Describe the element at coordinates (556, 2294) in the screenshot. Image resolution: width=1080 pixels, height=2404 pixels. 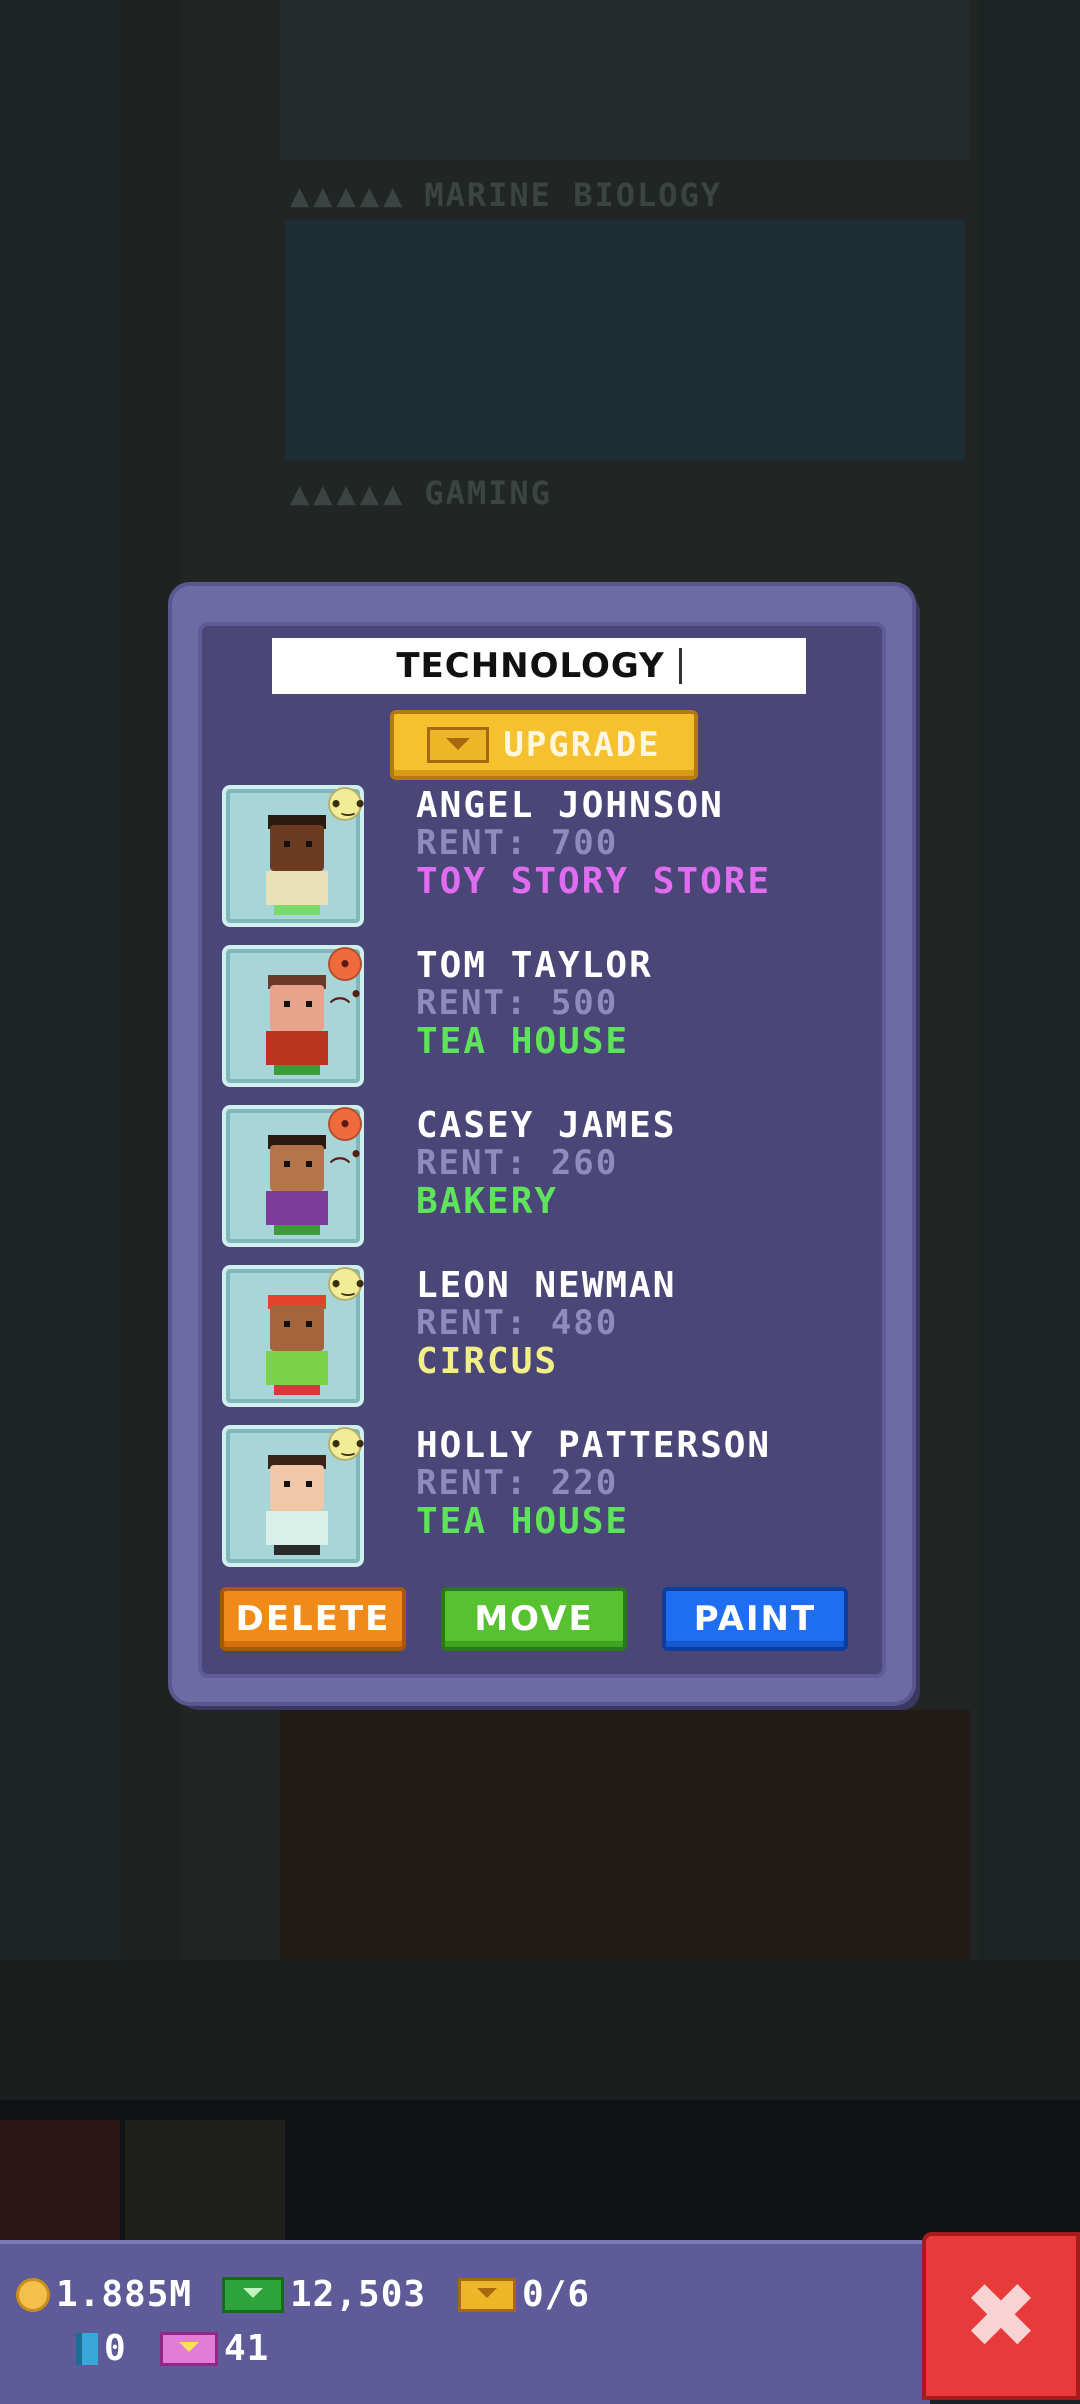
I see `bux-value: 0/6` at that location.